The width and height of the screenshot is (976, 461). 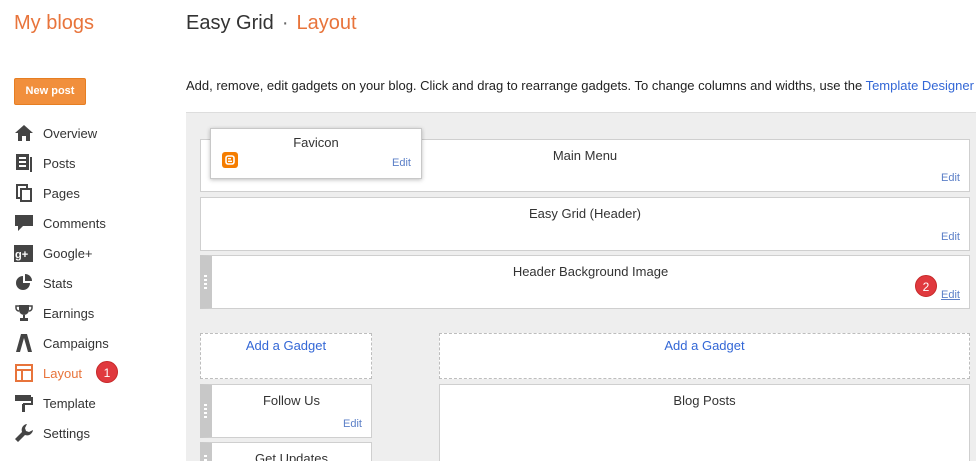 What do you see at coordinates (286, 411) in the screenshot?
I see `gadget-follow-us: Follow Us Edit` at bounding box center [286, 411].